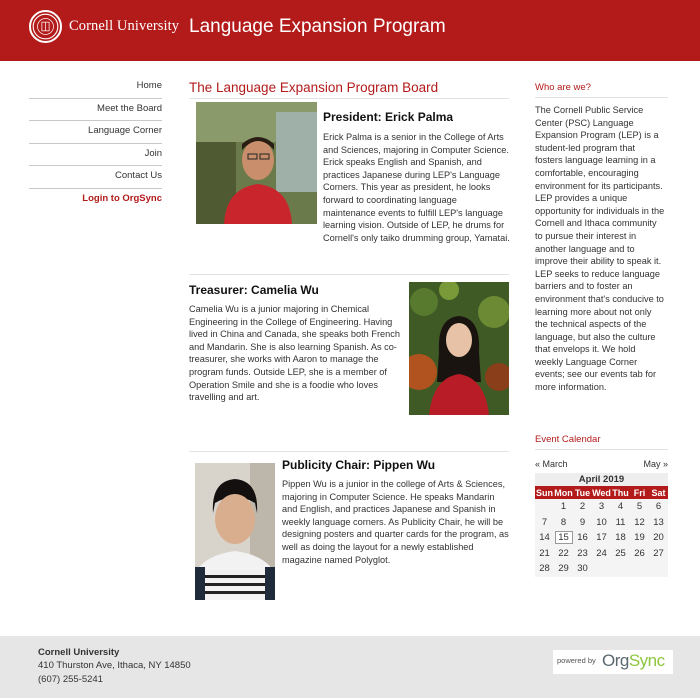 This screenshot has height=698, width=700. Describe the element at coordinates (563, 507) in the screenshot. I see `calendar-day: 1` at that location.